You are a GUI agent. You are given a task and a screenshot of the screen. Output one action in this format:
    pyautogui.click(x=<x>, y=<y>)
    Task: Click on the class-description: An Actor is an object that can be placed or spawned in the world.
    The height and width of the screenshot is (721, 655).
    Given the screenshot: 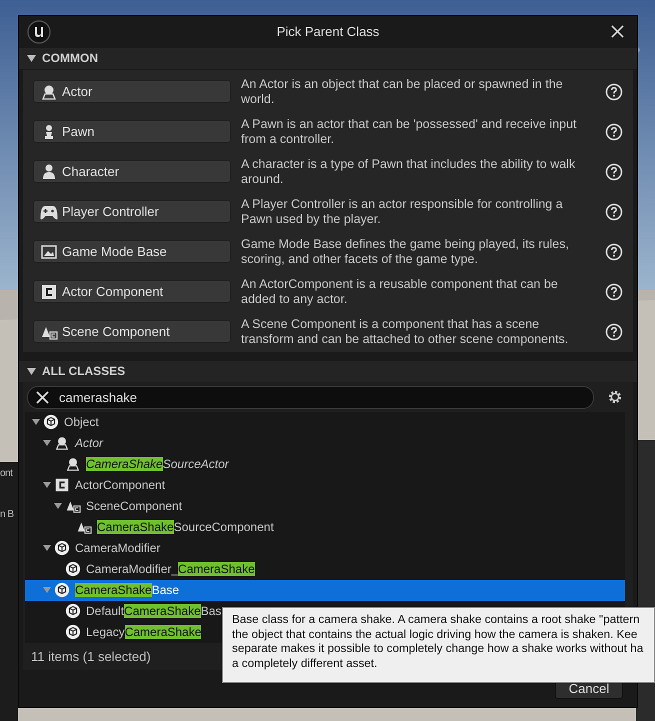 What is the action you would take?
    pyautogui.click(x=402, y=91)
    